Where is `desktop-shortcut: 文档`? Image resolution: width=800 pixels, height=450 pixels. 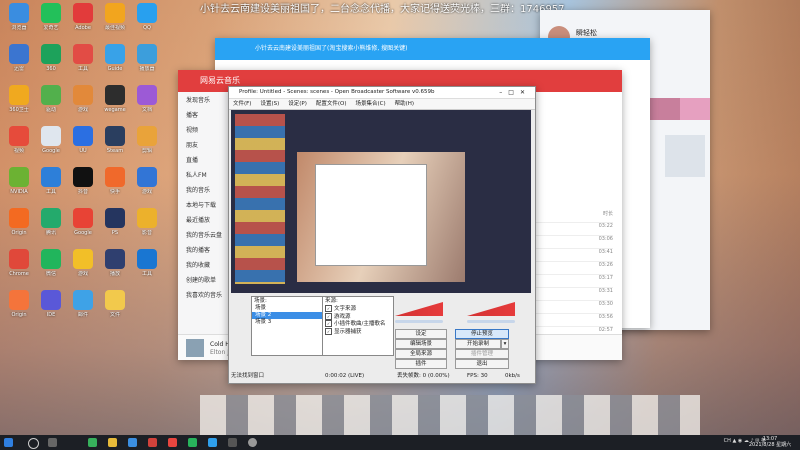
desktop-shortcut: 文档 is located at coordinates (147, 102).